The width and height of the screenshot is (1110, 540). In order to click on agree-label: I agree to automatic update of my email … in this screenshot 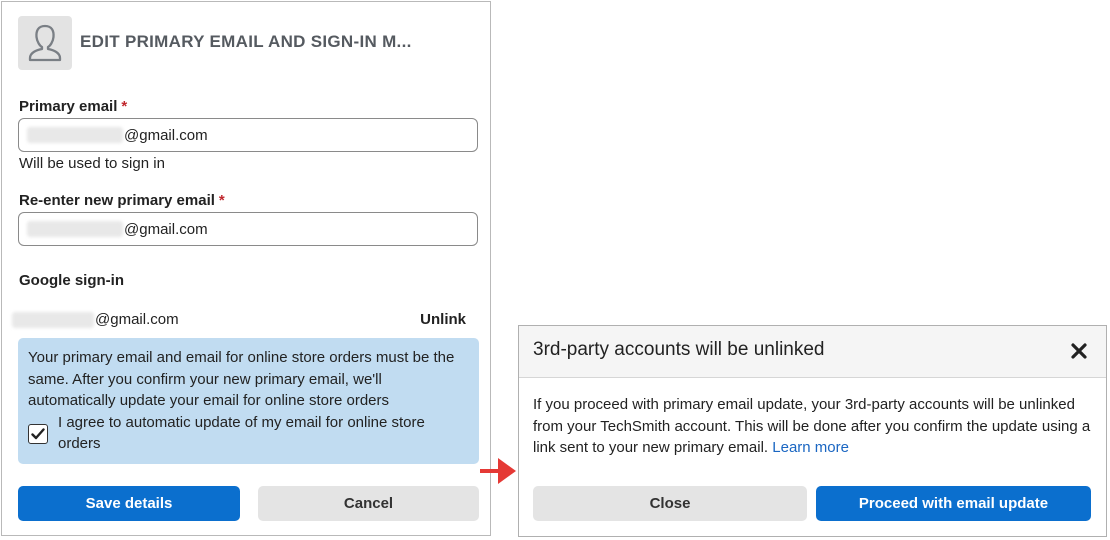, I will do `click(241, 433)`.